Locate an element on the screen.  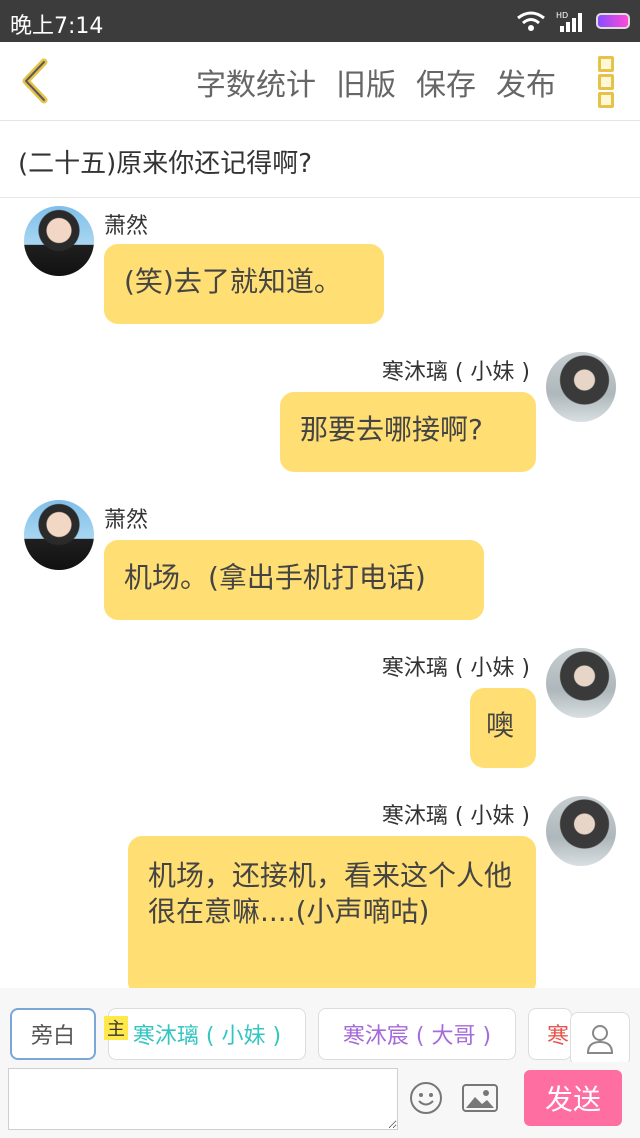
back-arrow-icon is located at coordinates (36, 81).